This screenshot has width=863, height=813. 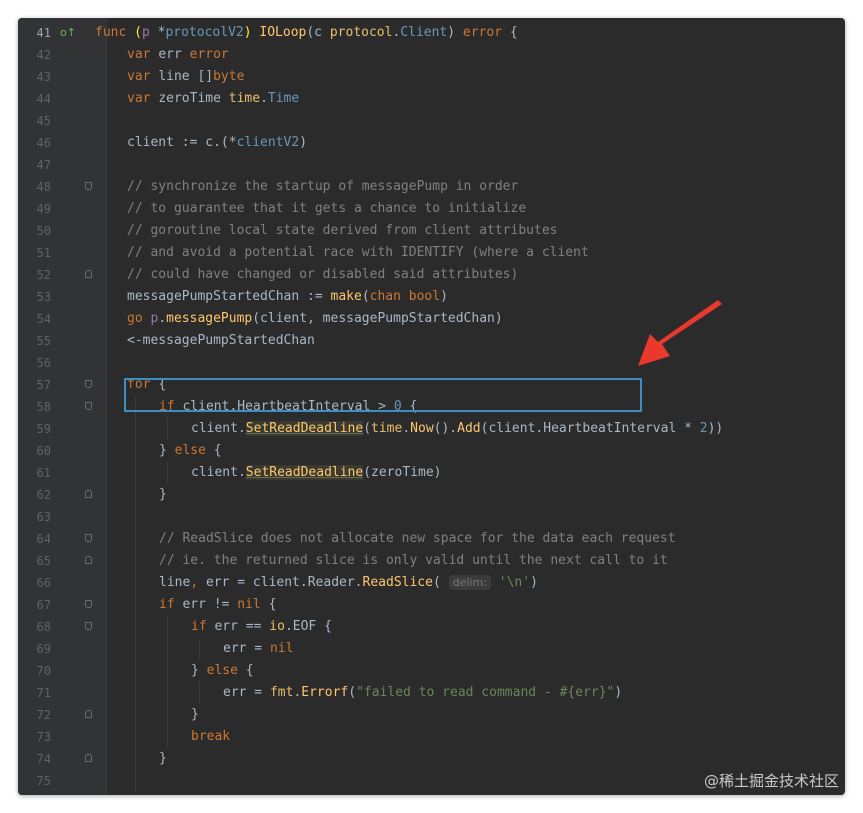 What do you see at coordinates (249, 670) in the screenshot?
I see `code-token: {` at bounding box center [249, 670].